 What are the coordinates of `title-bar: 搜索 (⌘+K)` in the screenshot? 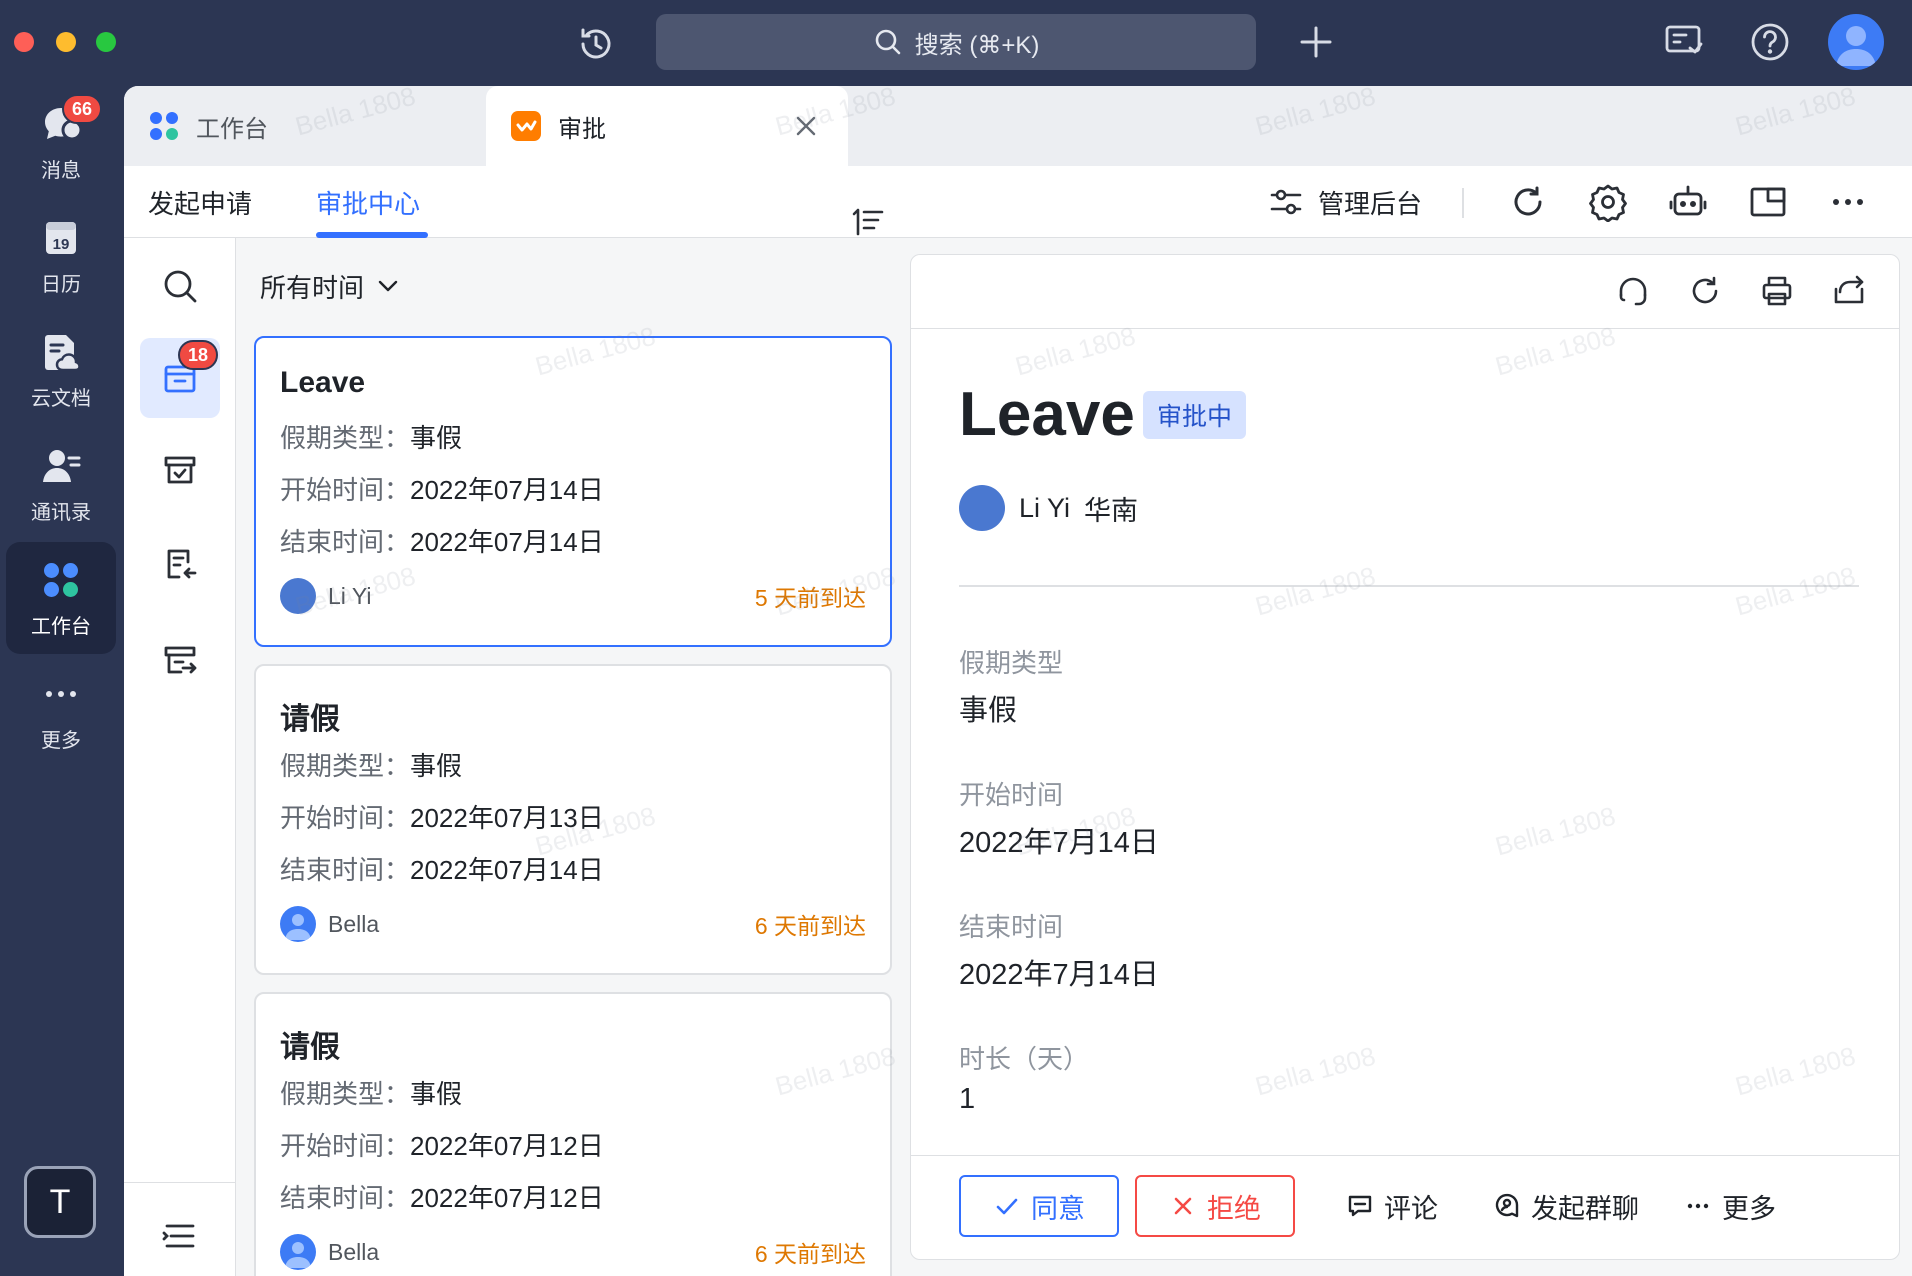 It's located at (956, 43).